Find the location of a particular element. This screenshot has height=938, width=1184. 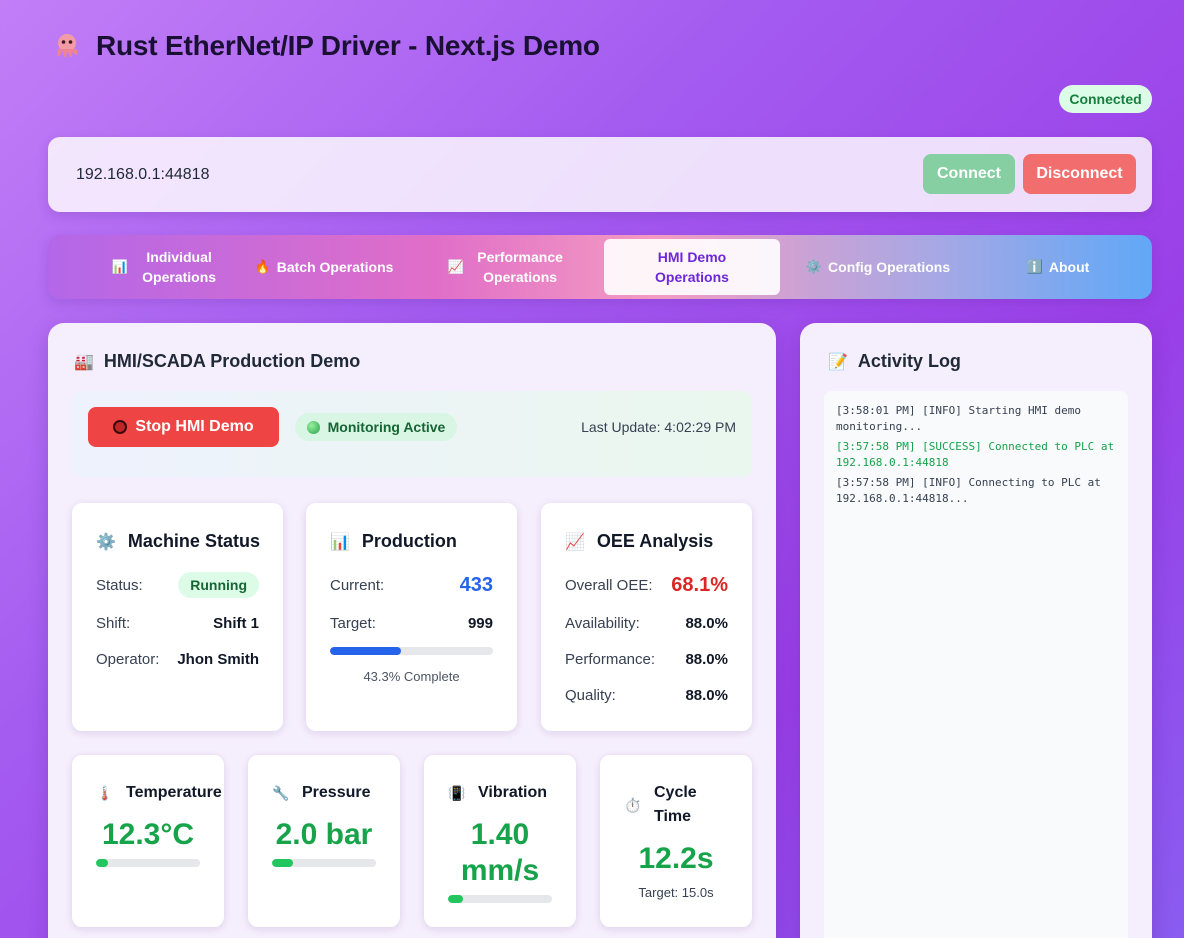

connection-panel: Connect Disconnect is located at coordinates (600, 174).